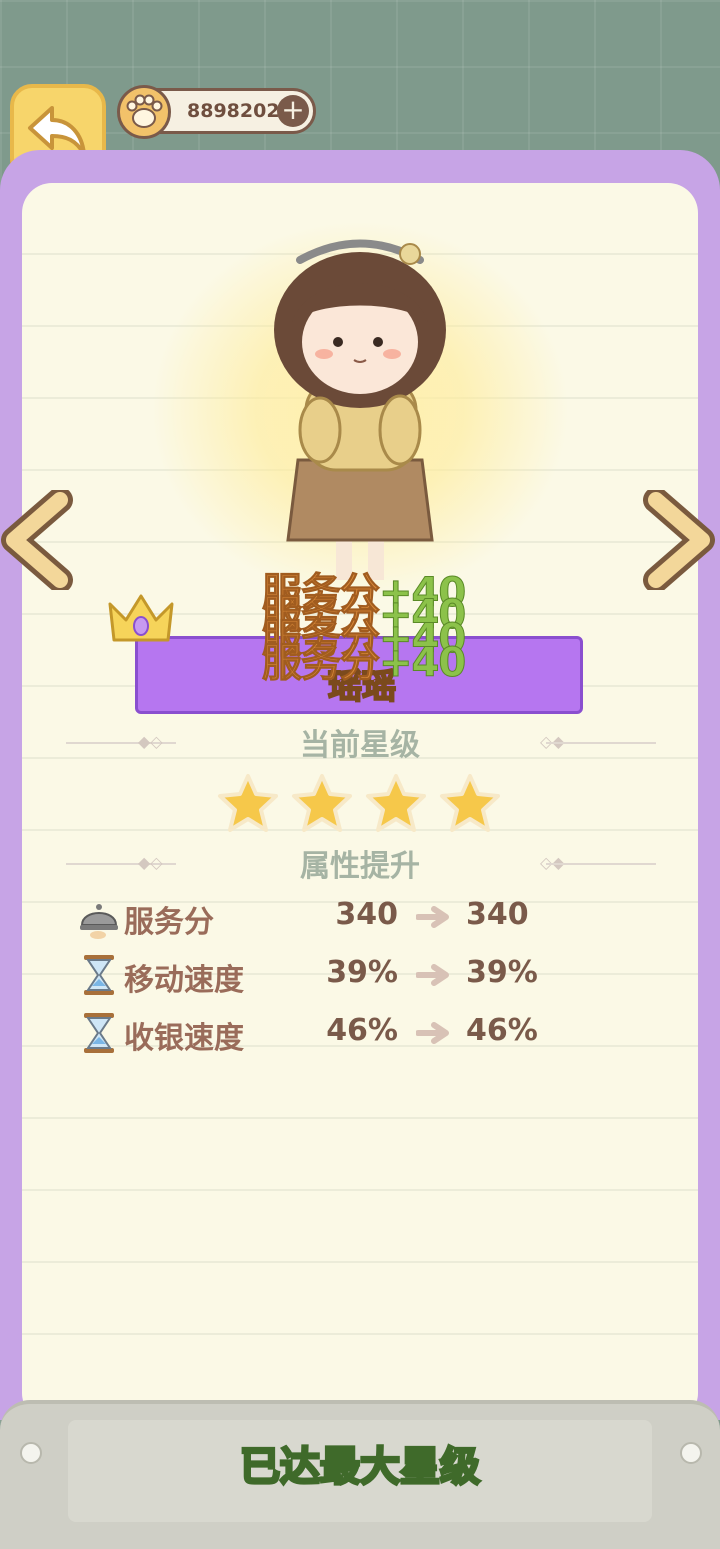  I want to click on plus-icon: +, so click(293, 109).